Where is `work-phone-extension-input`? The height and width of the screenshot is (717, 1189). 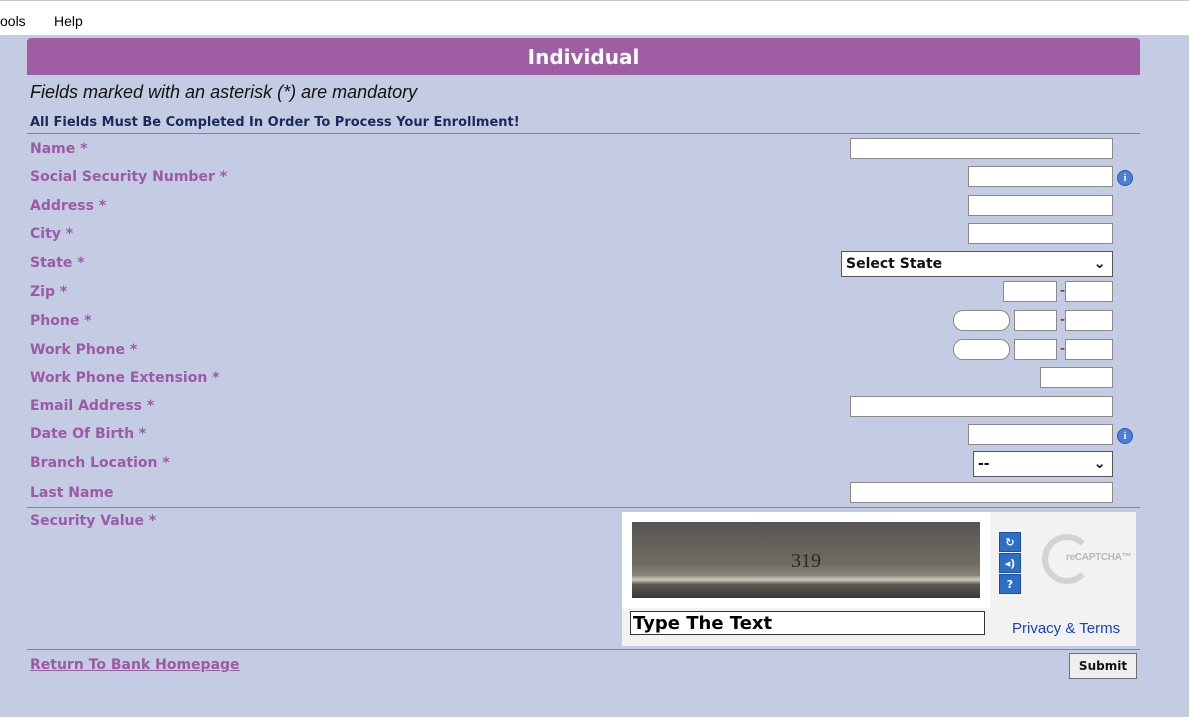 work-phone-extension-input is located at coordinates (1076, 377).